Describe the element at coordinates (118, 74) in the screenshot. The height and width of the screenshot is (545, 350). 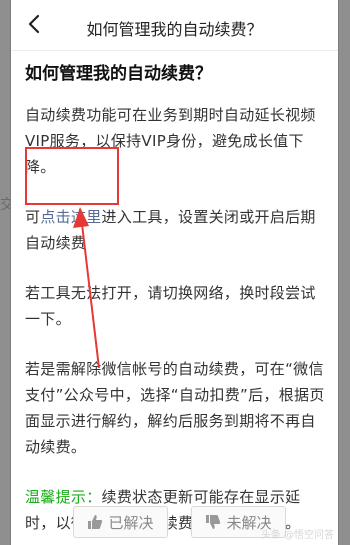
I see `article-title: 如何管理我的自动续费？` at that location.